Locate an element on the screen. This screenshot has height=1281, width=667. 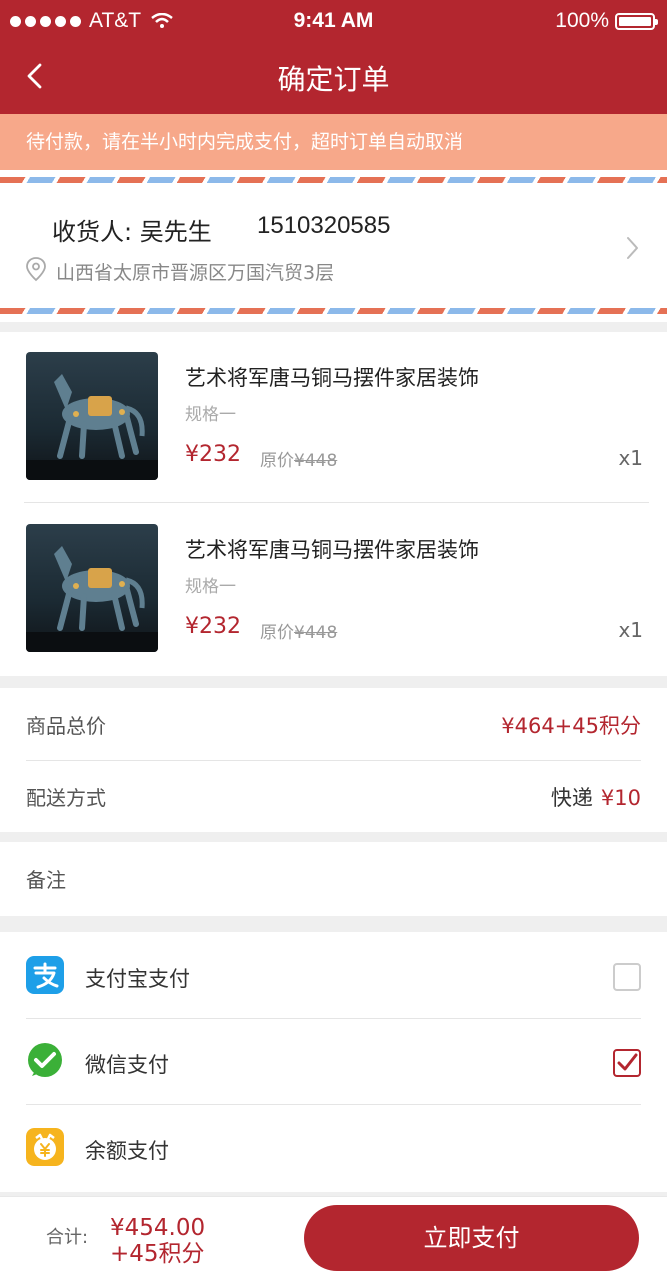
shipping-method: 快递 is located at coordinates (571, 798).